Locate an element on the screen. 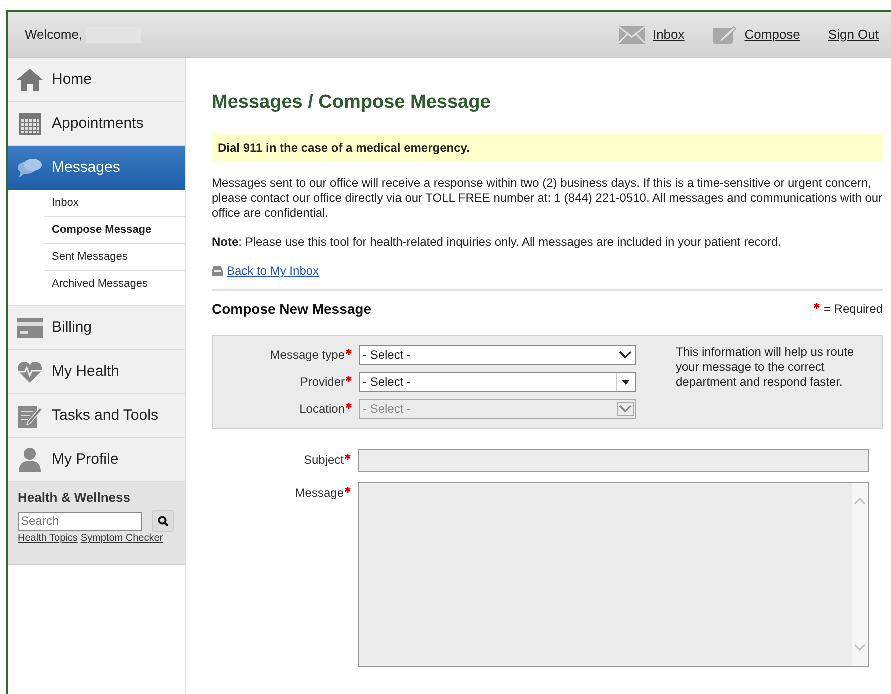  house-icon is located at coordinates (30, 79).